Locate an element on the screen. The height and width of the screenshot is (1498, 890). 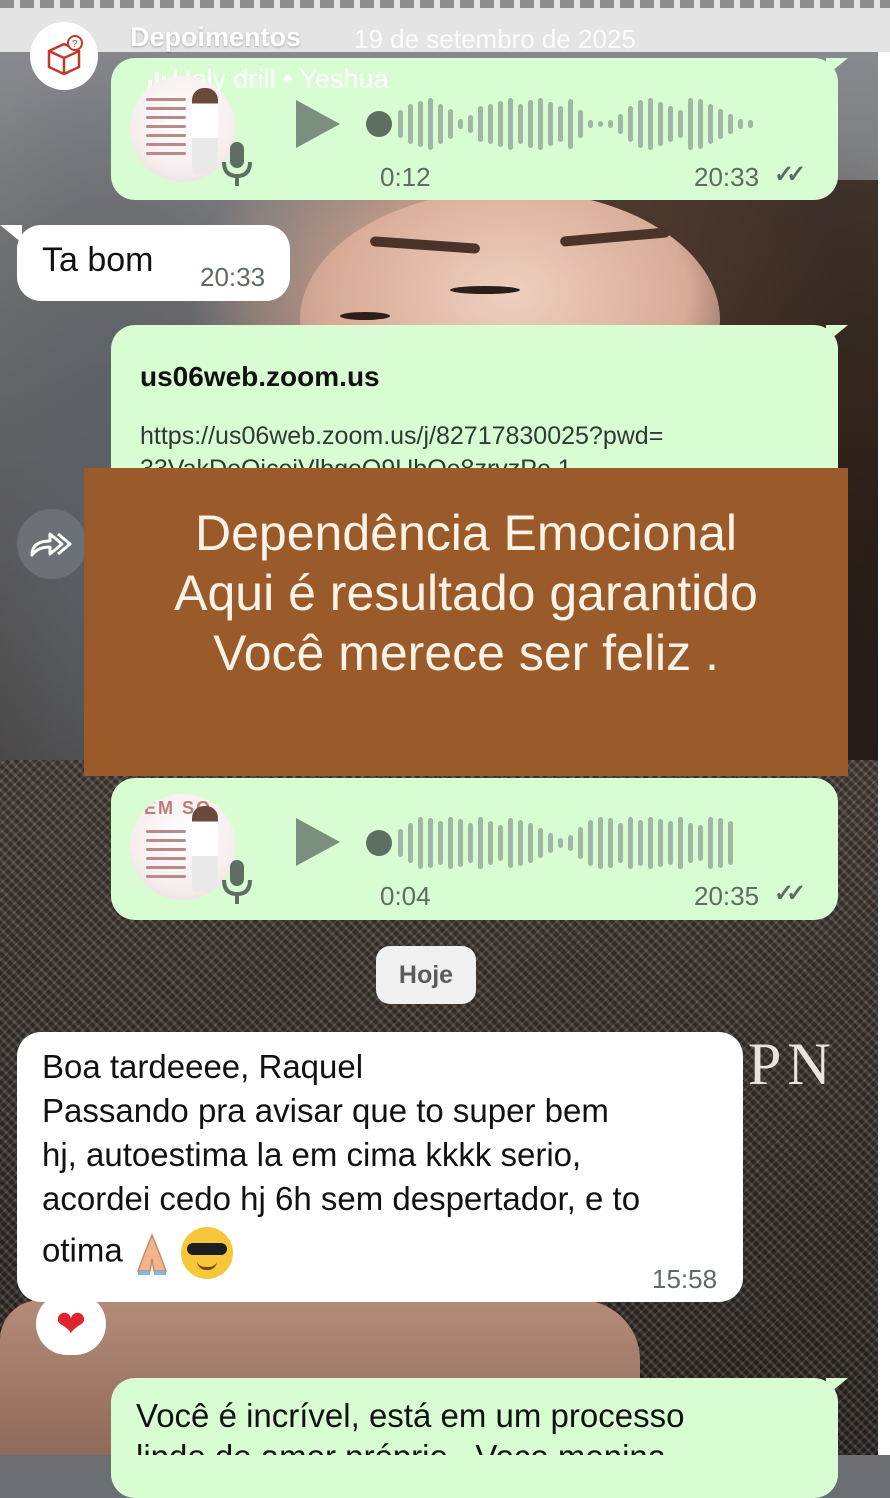
story-date: 19 de setembro de 2025 is located at coordinates (495, 39).